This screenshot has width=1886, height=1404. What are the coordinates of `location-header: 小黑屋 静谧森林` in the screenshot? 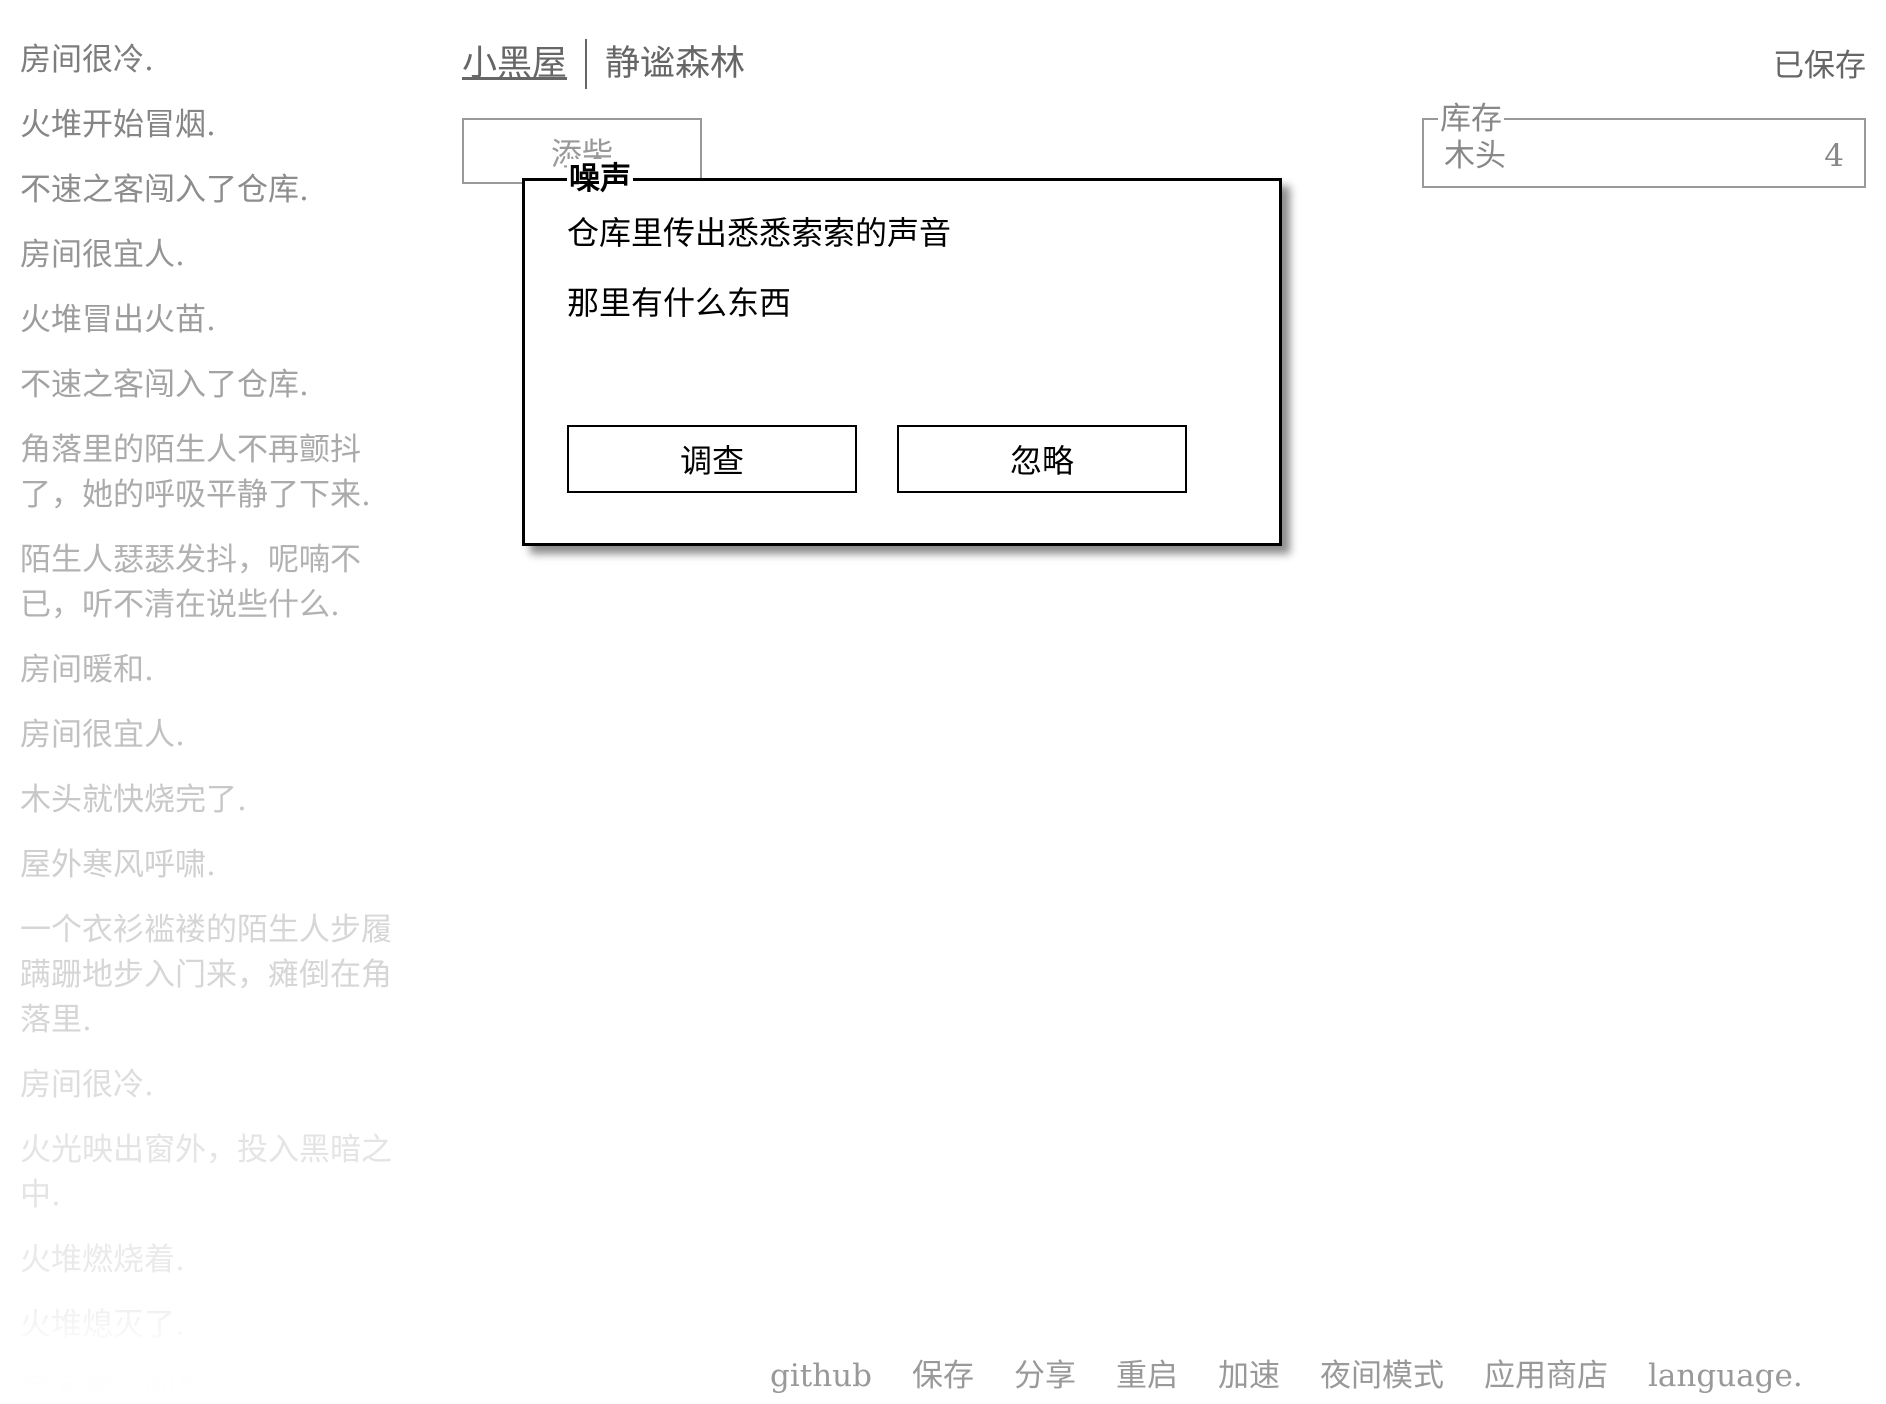 It's located at (612, 64).